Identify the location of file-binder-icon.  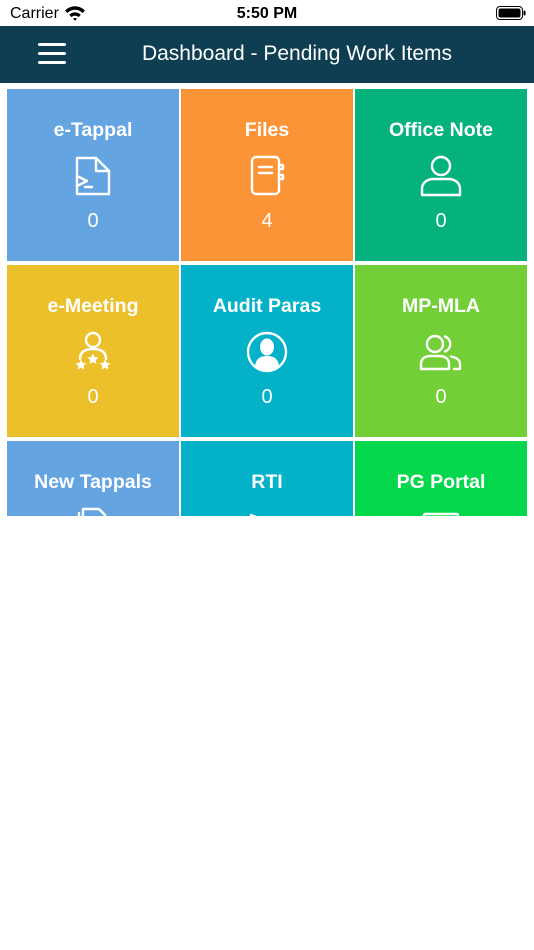
(267, 175).